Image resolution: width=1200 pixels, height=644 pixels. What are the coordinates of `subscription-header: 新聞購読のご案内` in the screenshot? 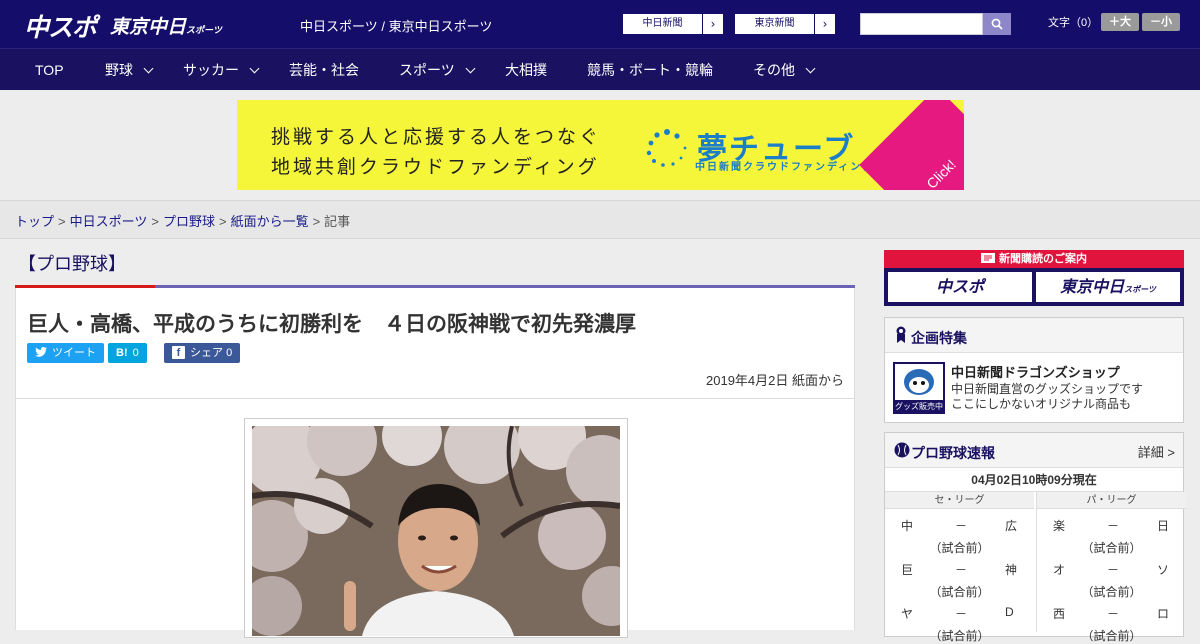 It's located at (1034, 259).